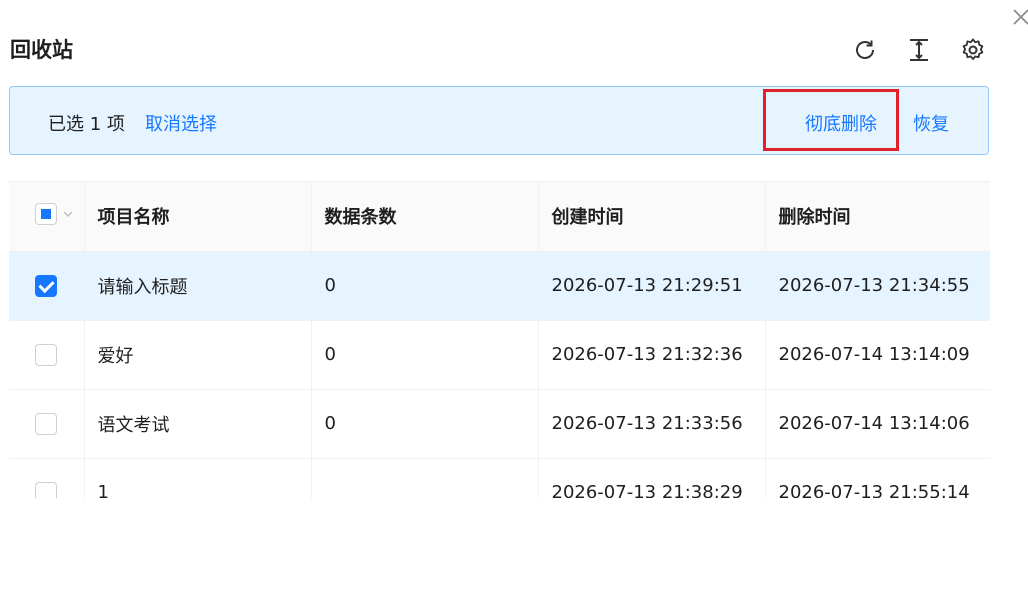 The width and height of the screenshot is (1028, 601). I want to click on column-header-name: 项目名称, so click(198, 217).